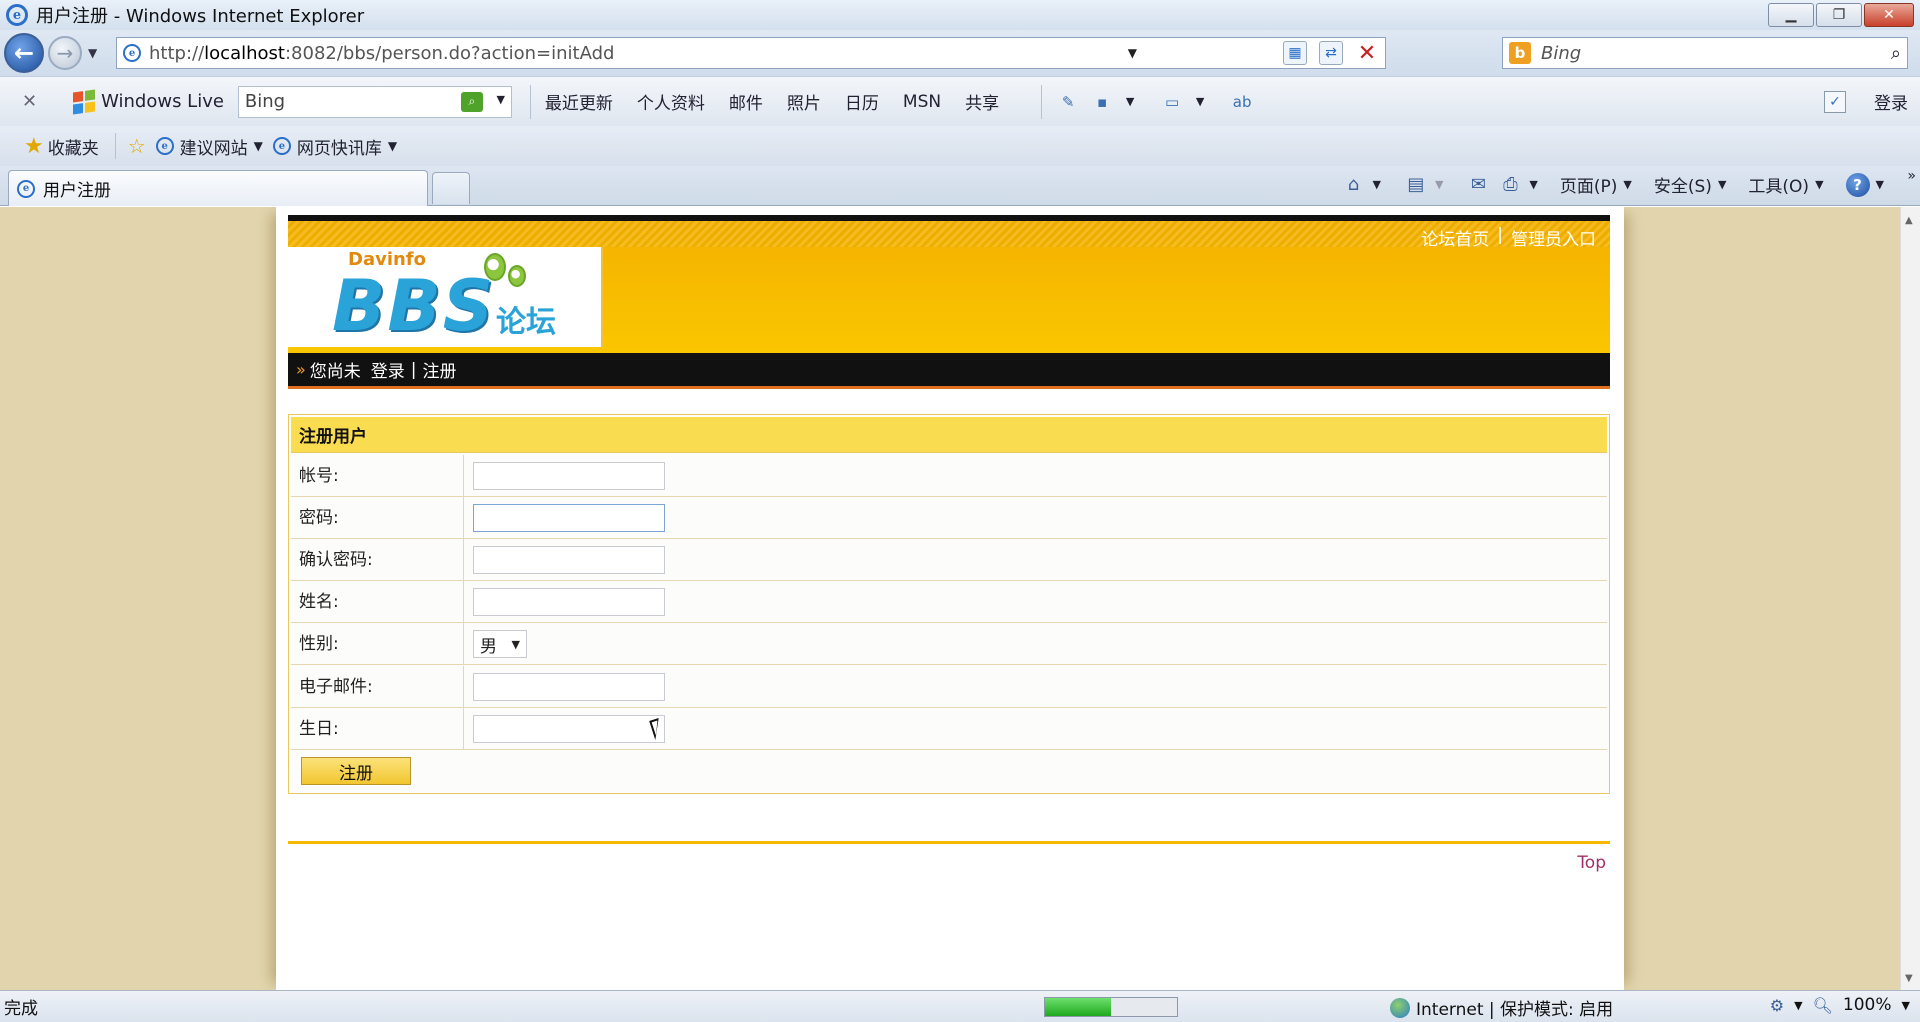  I want to click on search-field: b Bing ⌕, so click(1705, 53).